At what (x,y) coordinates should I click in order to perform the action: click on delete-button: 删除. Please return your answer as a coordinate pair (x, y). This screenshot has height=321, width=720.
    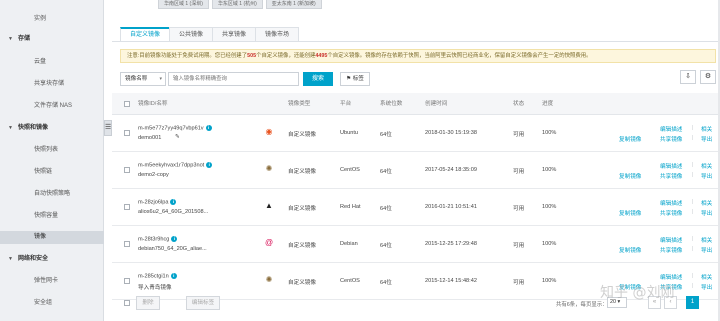
    Looking at the image, I should click on (148, 303).